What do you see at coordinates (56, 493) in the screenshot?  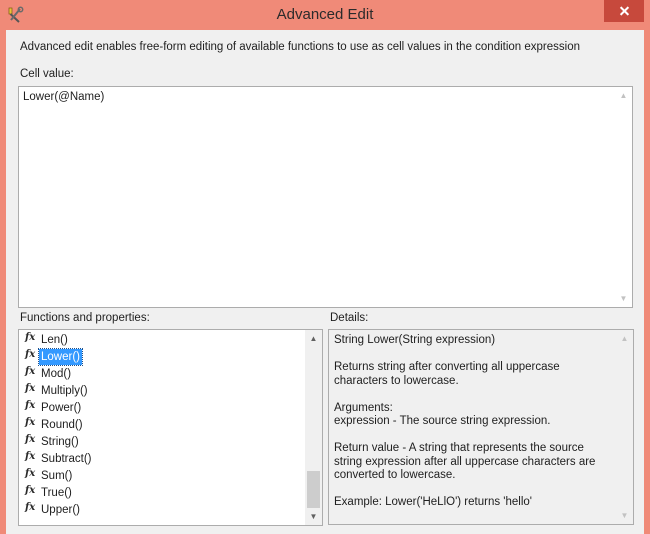 I see `function-name: True()` at bounding box center [56, 493].